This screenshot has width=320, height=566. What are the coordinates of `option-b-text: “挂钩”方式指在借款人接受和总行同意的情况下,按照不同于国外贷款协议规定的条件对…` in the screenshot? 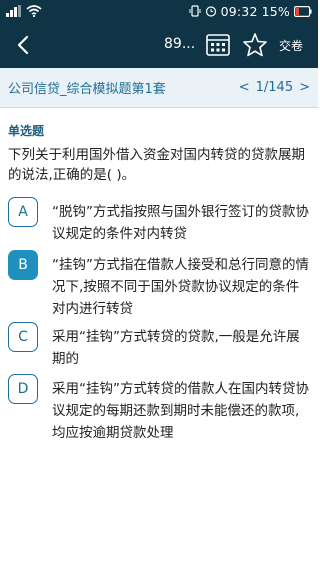 It's located at (181, 287).